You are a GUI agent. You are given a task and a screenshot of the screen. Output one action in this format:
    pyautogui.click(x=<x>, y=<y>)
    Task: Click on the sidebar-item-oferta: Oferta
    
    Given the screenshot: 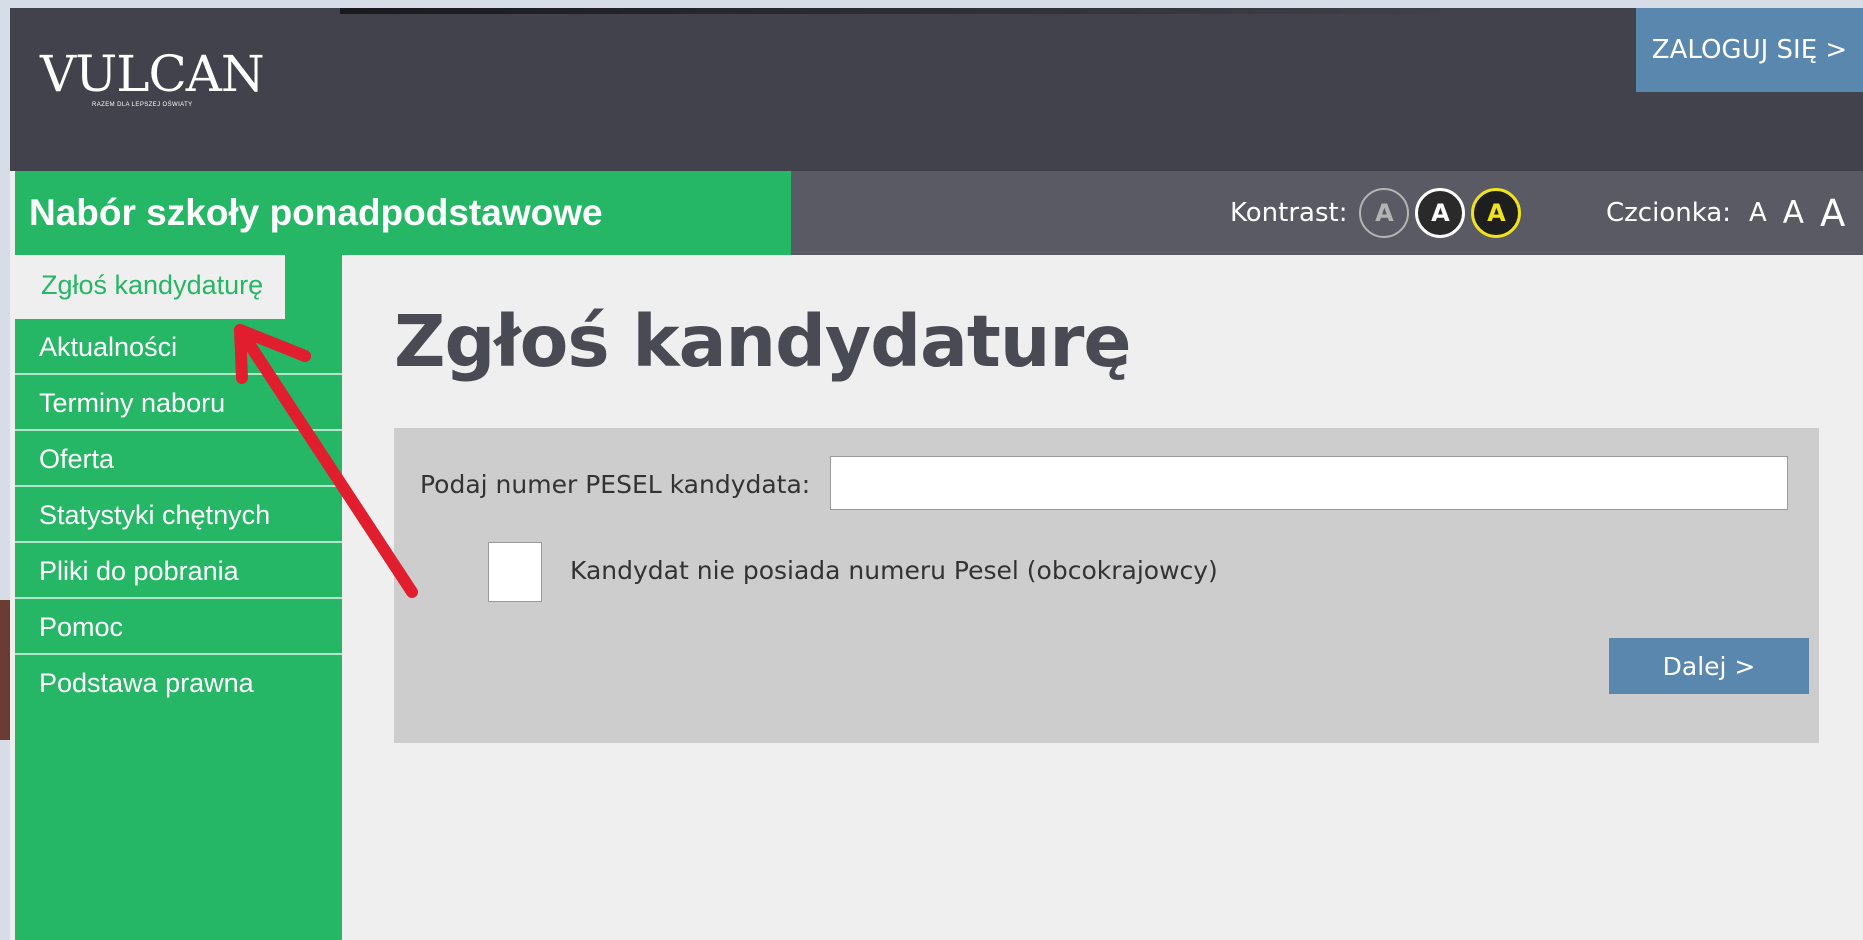 What is the action you would take?
    pyautogui.click(x=178, y=459)
    